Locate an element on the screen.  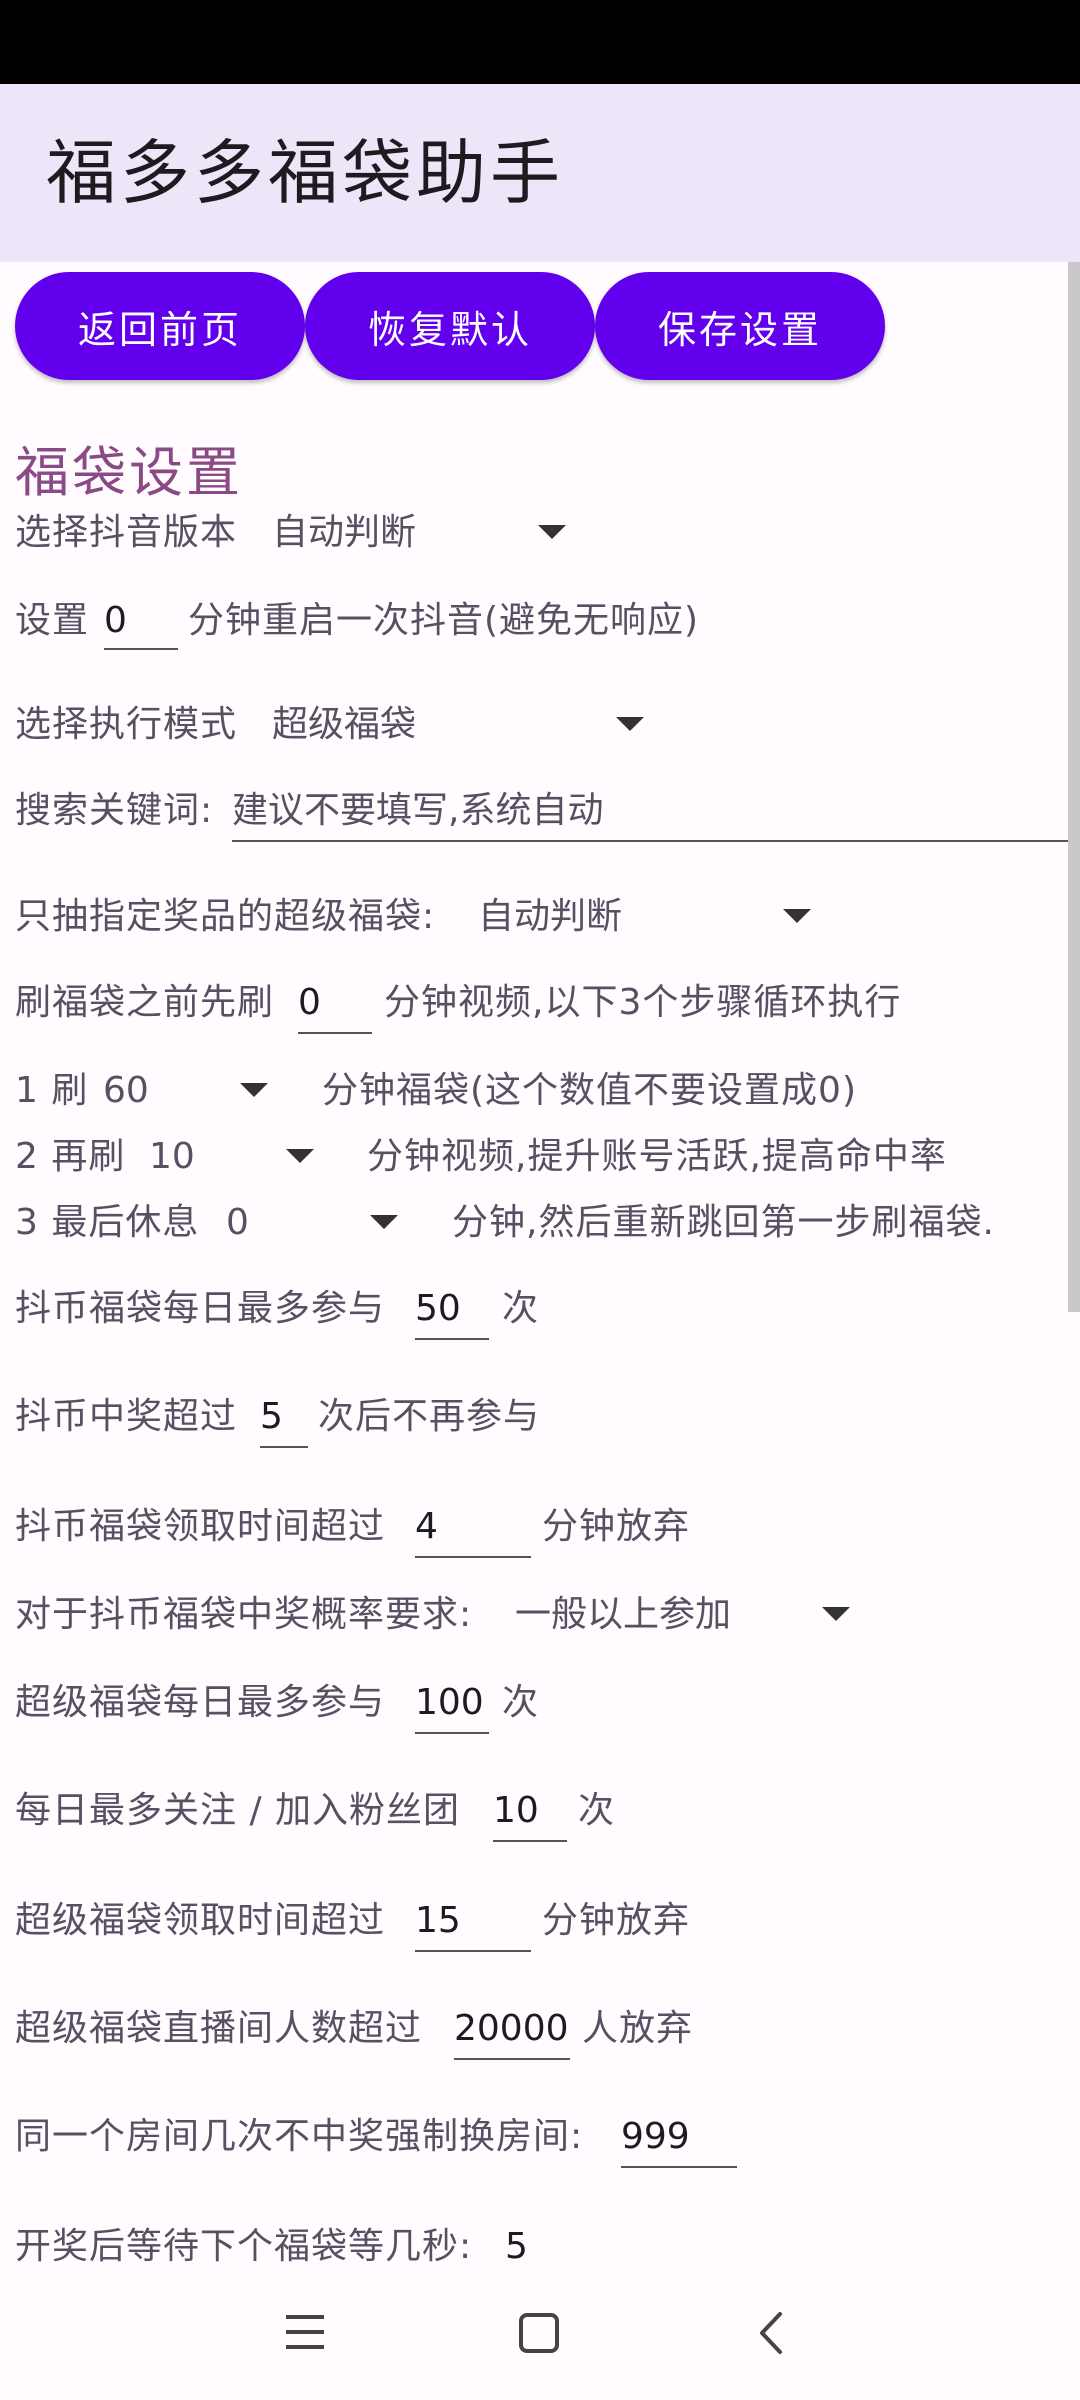
super-time-suffix: 分钟放弃 is located at coordinates (616, 1920).